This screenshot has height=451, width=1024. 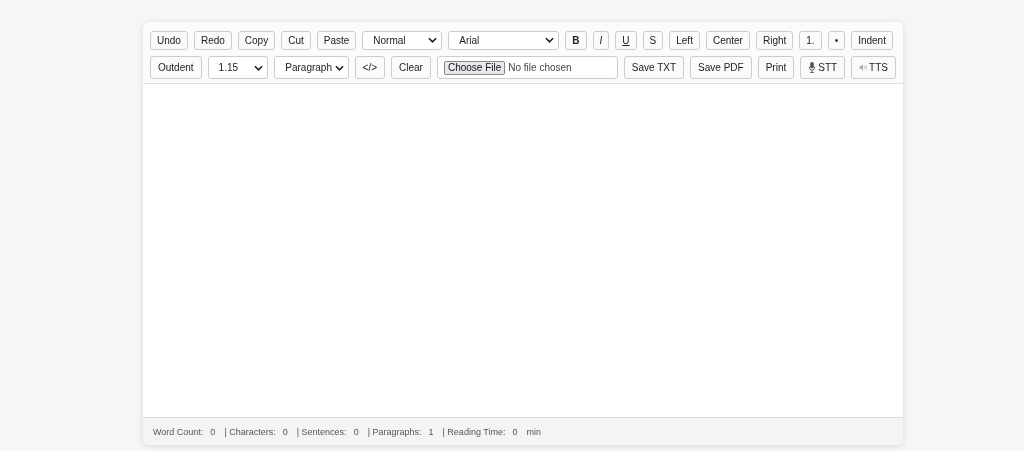 I want to click on toolbar-button: Save TXT, so click(x=654, y=67).